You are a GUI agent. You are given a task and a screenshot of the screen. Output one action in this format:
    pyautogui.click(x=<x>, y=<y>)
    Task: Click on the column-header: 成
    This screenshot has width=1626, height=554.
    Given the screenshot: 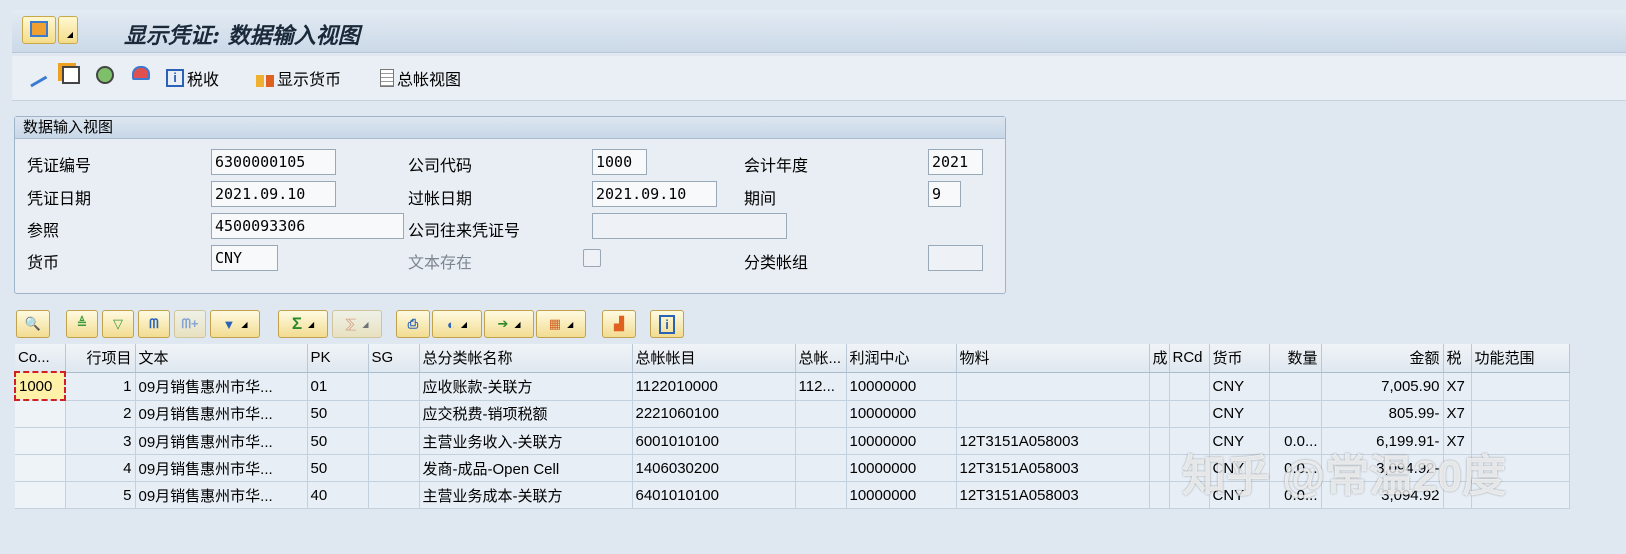 What is the action you would take?
    pyautogui.click(x=1159, y=358)
    